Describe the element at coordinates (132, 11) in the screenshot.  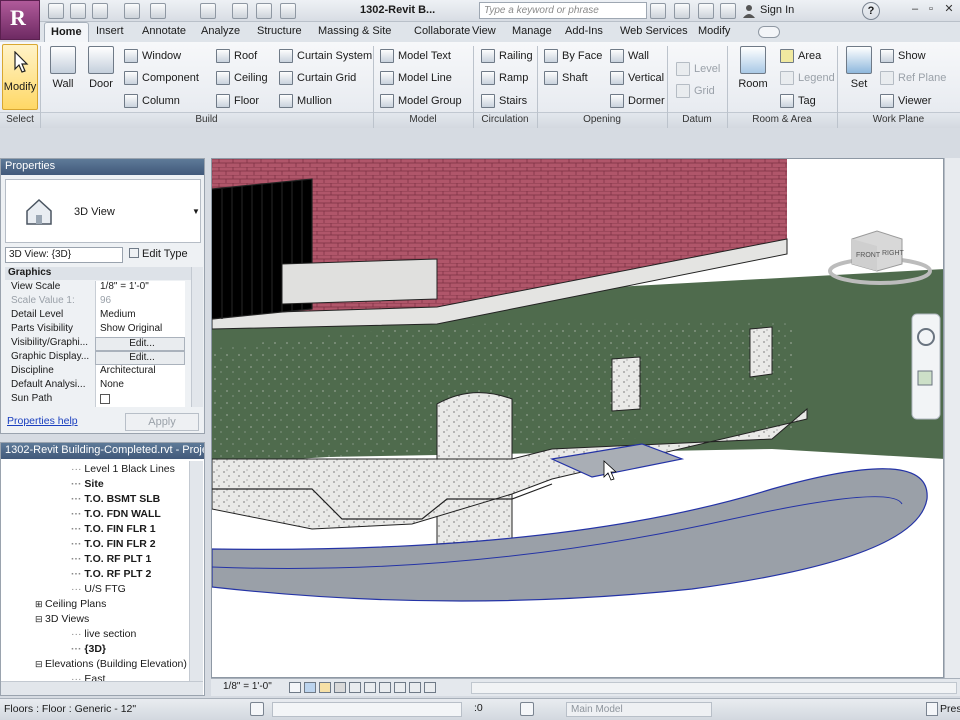
I see `undo-icon` at that location.